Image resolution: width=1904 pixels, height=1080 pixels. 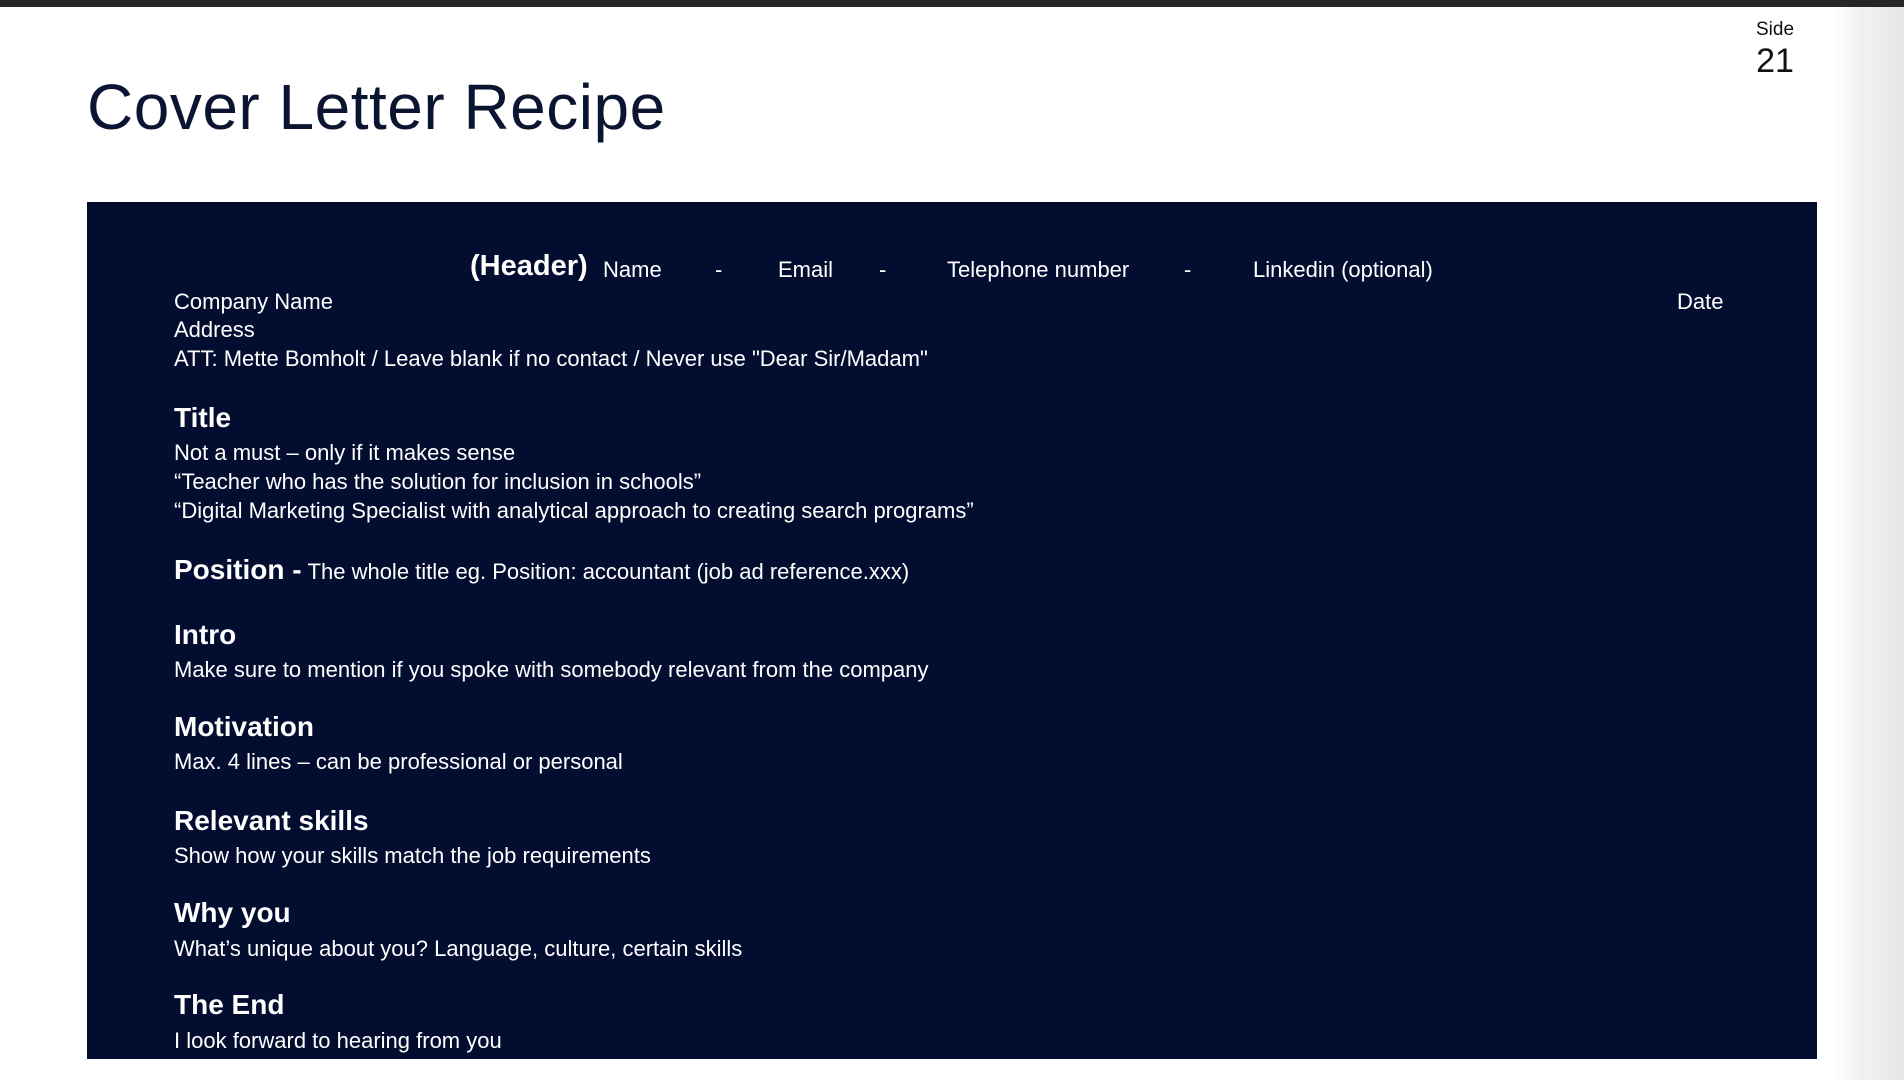 What do you see at coordinates (253, 301) in the screenshot?
I see `company-name: Company Name` at bounding box center [253, 301].